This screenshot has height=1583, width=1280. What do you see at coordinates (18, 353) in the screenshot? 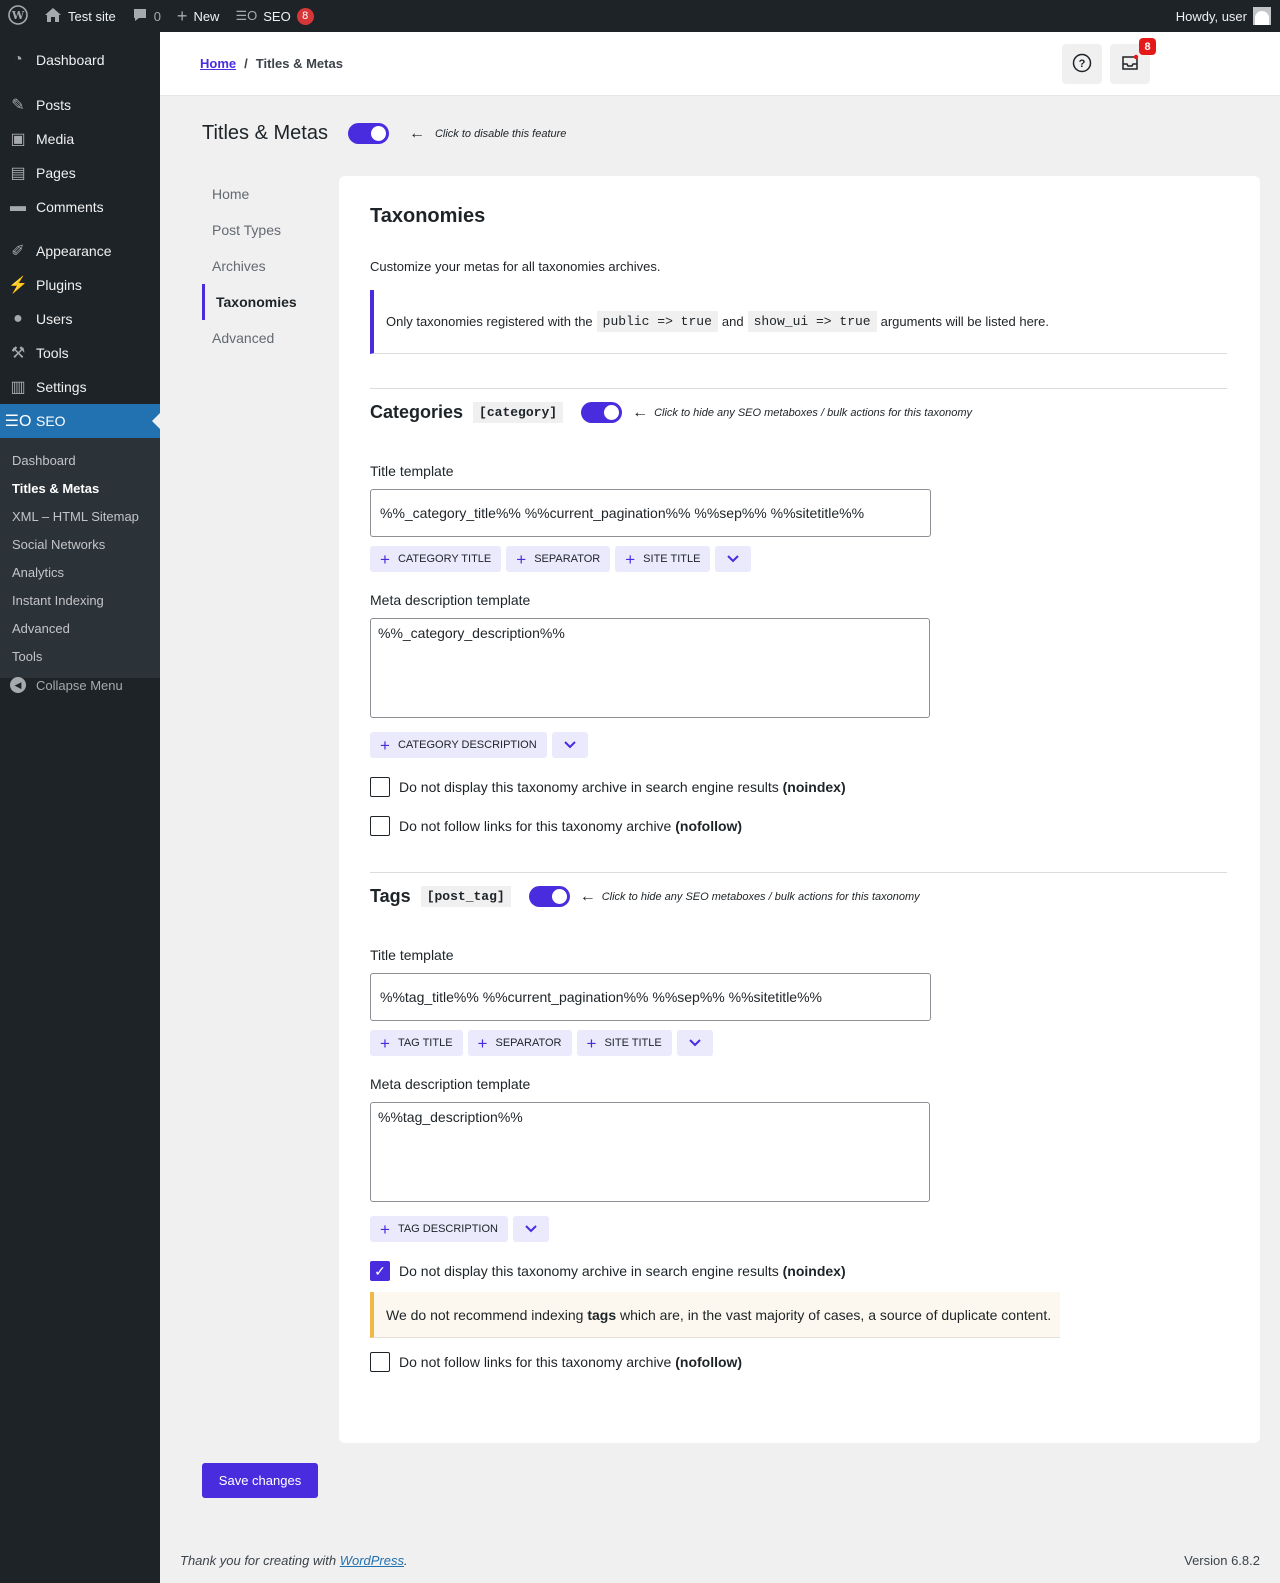
I see `wrench-icon: ⚒` at bounding box center [18, 353].